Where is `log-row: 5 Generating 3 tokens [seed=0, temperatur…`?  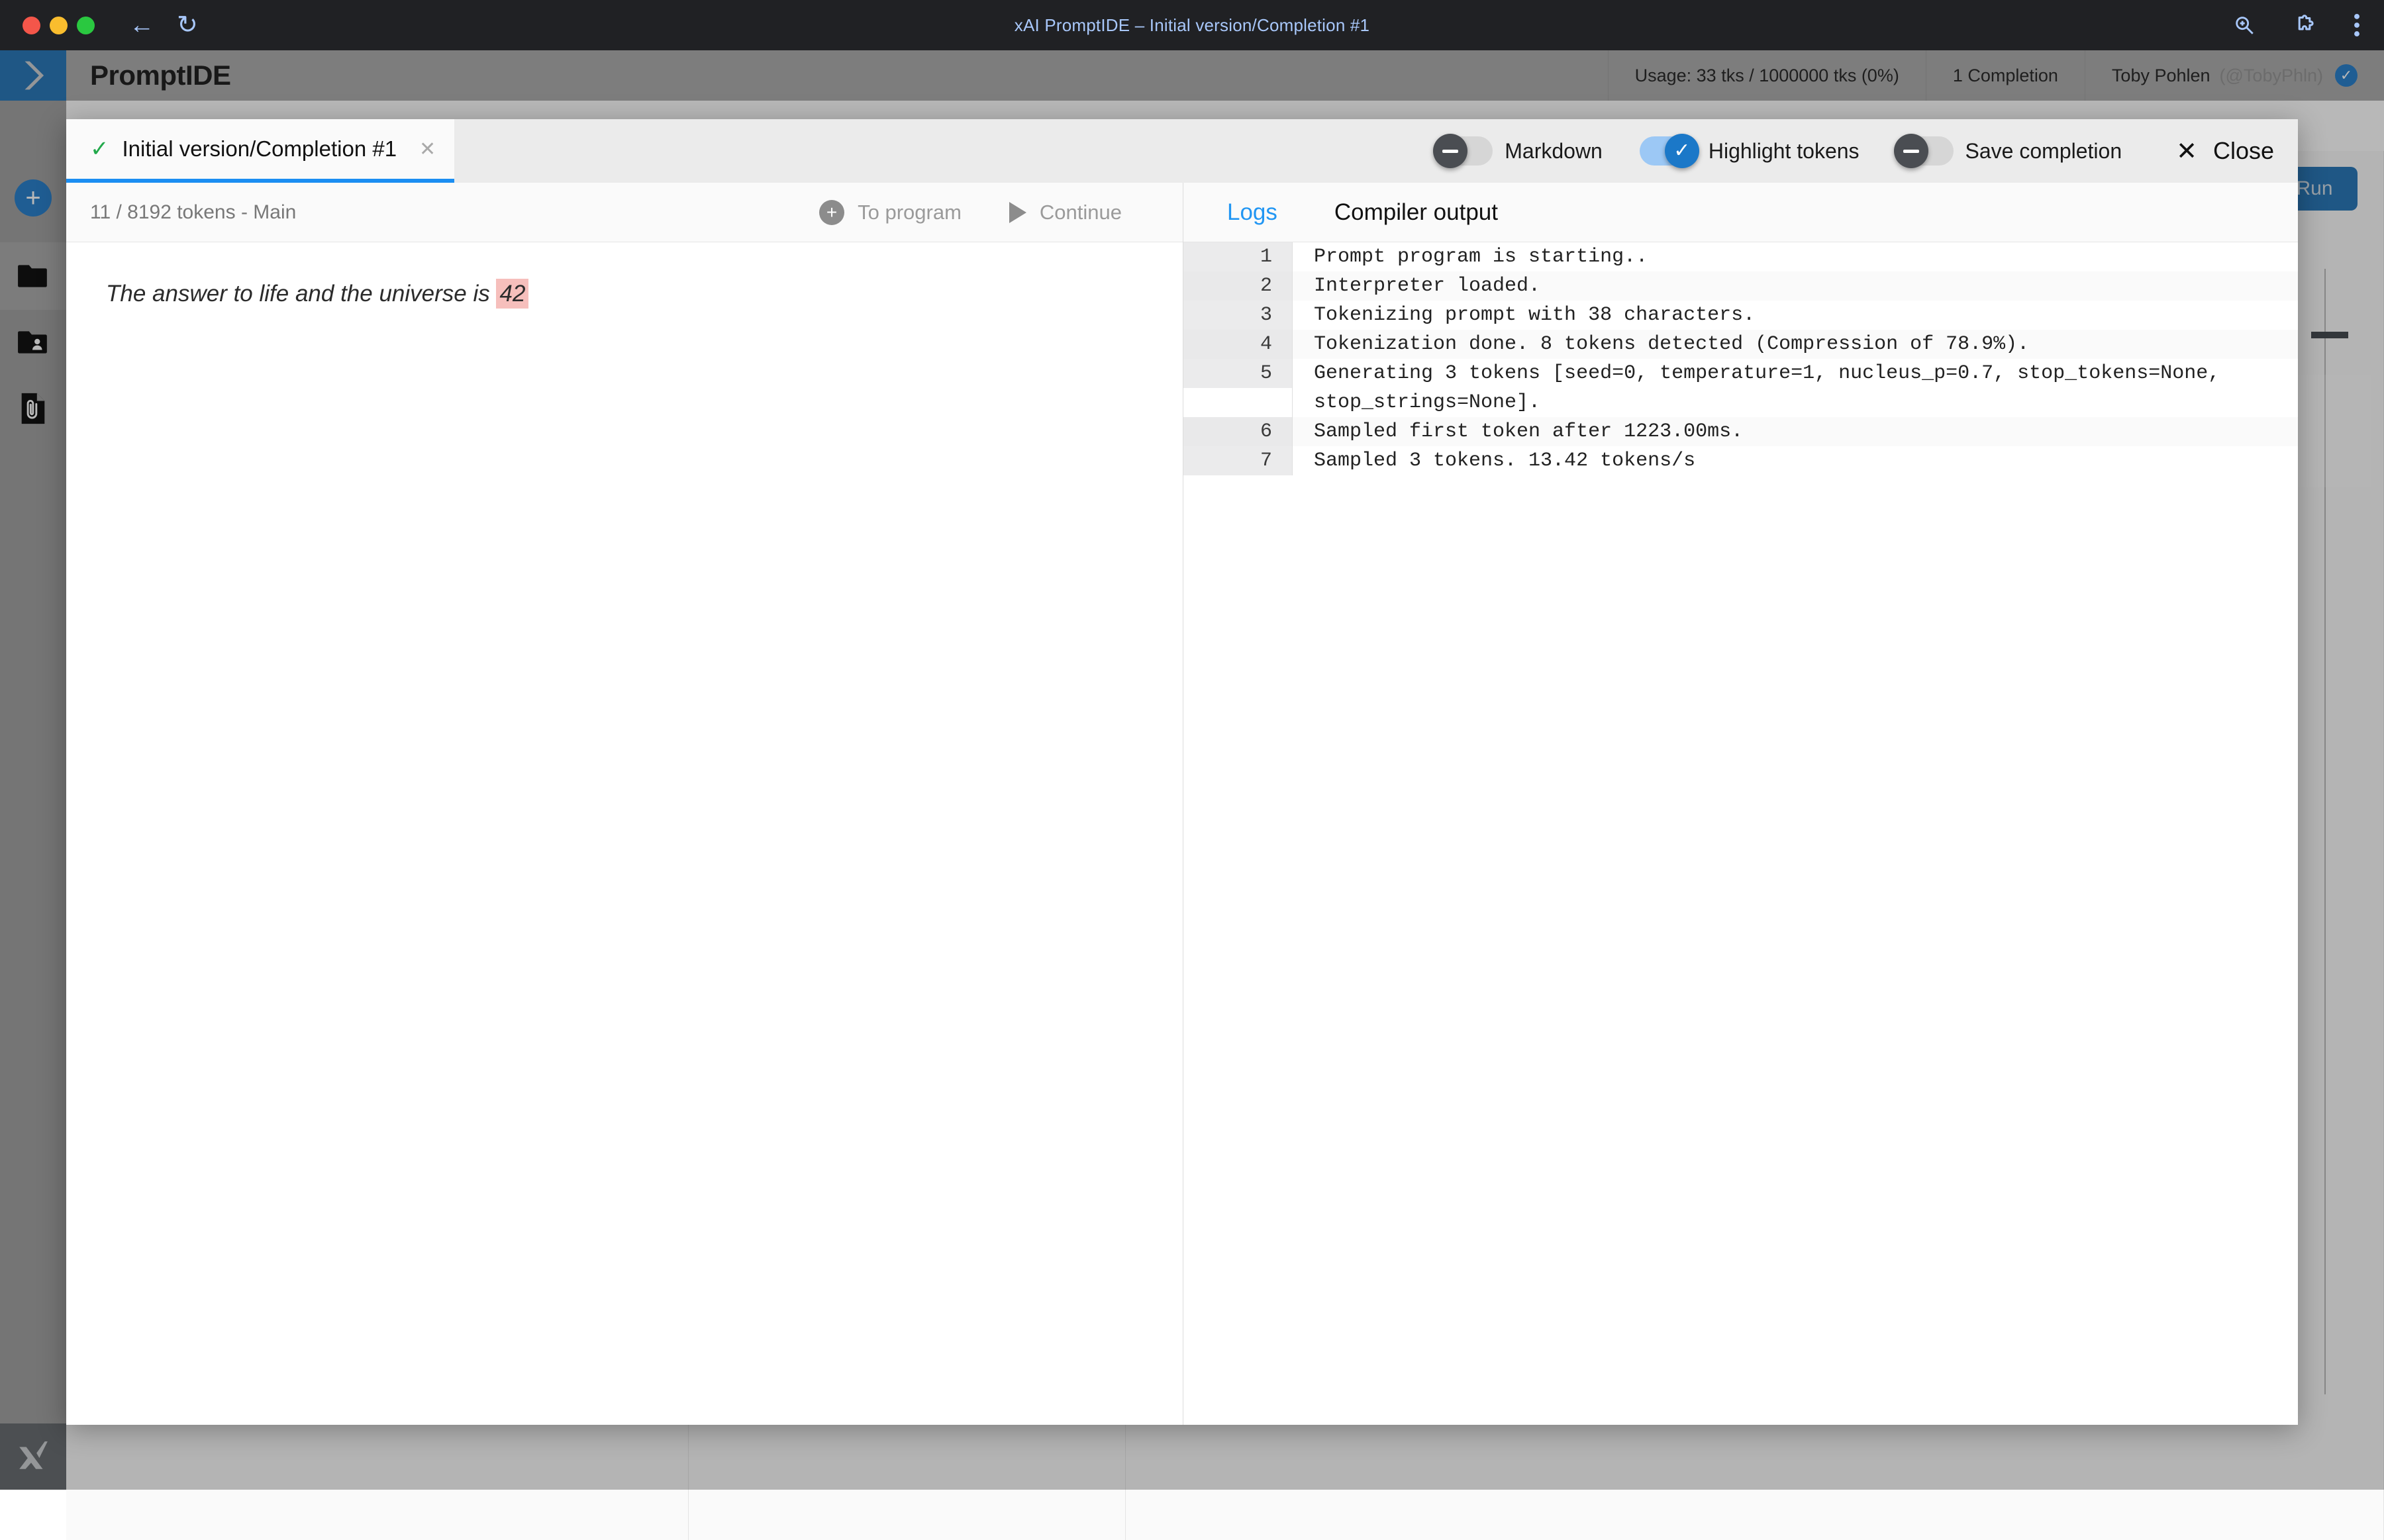 log-row: 5 Generating 3 tokens [seed=0, temperatur… is located at coordinates (1740, 388).